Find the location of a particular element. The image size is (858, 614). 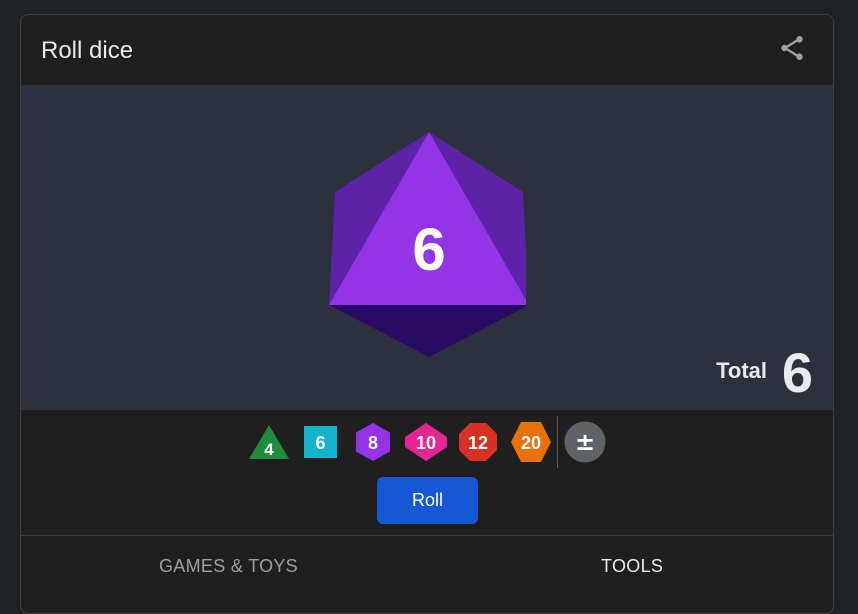

die-button-d6: 6 is located at coordinates (320, 442).